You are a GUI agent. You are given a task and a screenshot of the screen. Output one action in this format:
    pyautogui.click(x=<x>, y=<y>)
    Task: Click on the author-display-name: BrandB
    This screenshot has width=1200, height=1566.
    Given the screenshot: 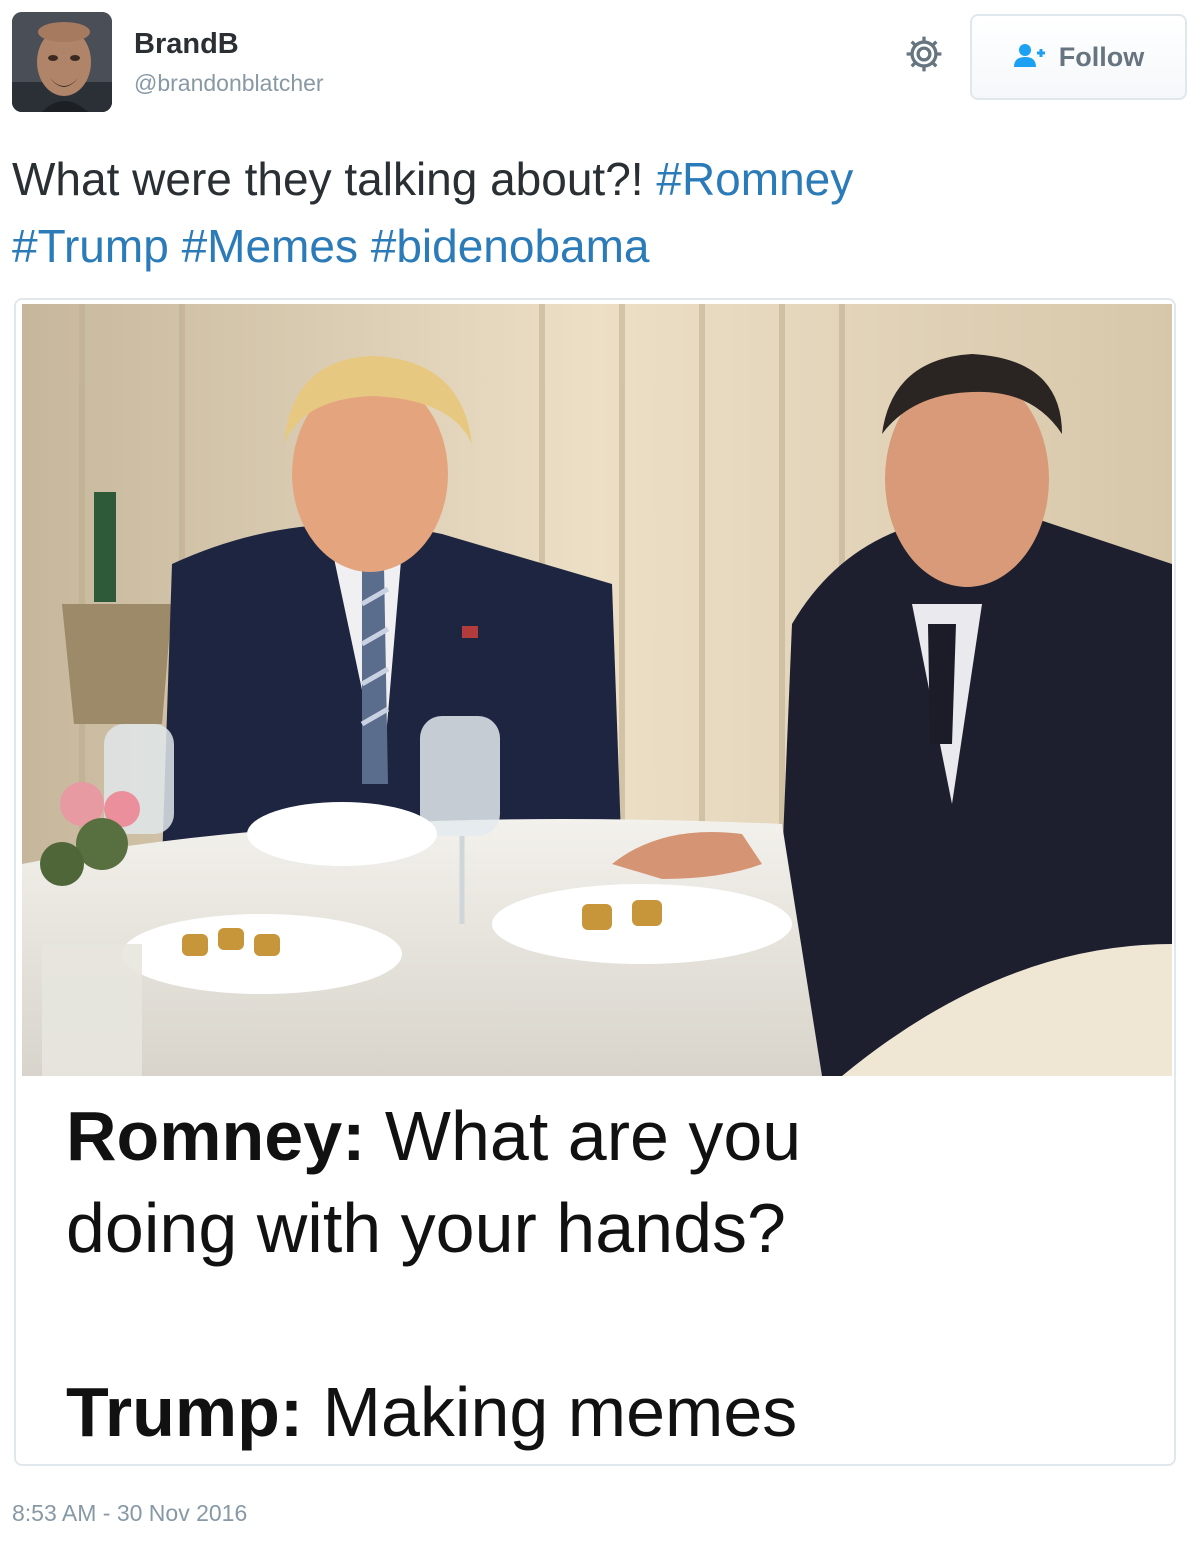 What is the action you would take?
    pyautogui.click(x=229, y=44)
    